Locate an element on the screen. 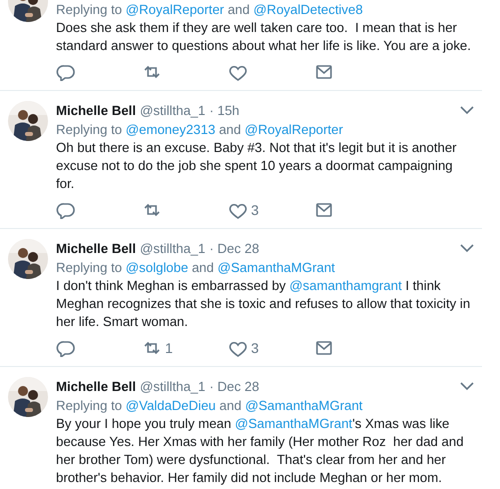 The image size is (500, 489). action-count: 1 is located at coordinates (169, 348).